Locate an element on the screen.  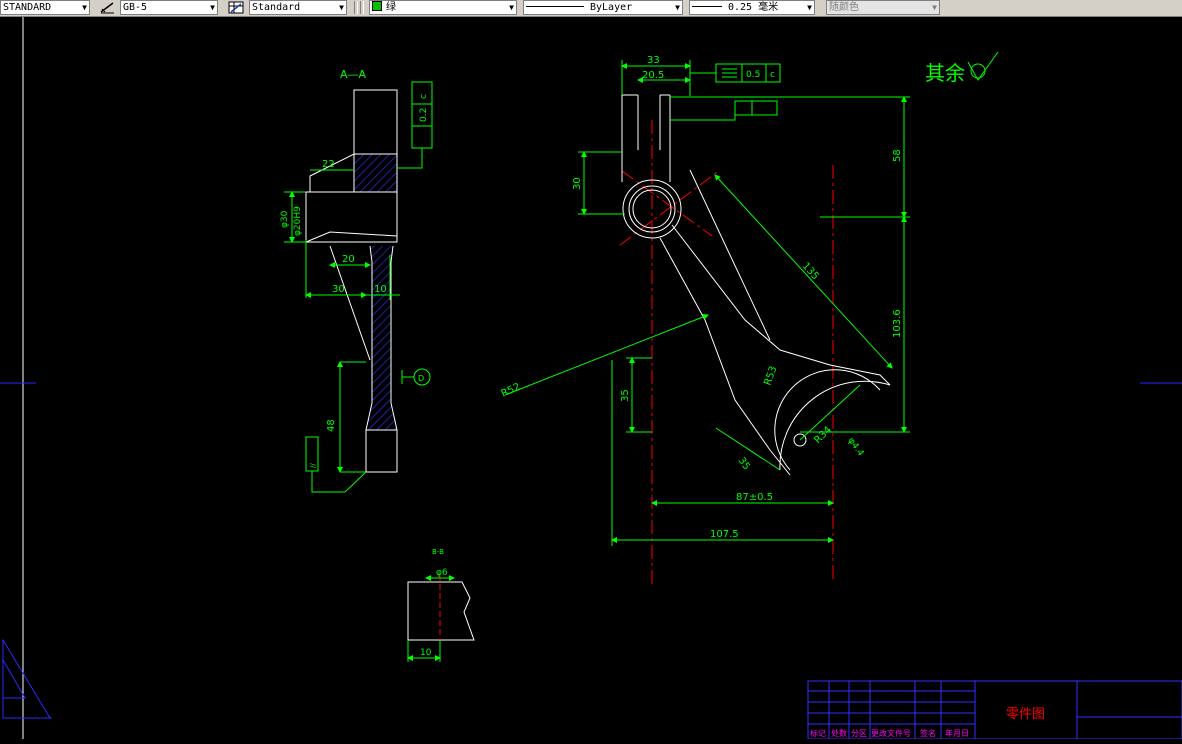
tol-c: c is located at coordinates (424, 96).